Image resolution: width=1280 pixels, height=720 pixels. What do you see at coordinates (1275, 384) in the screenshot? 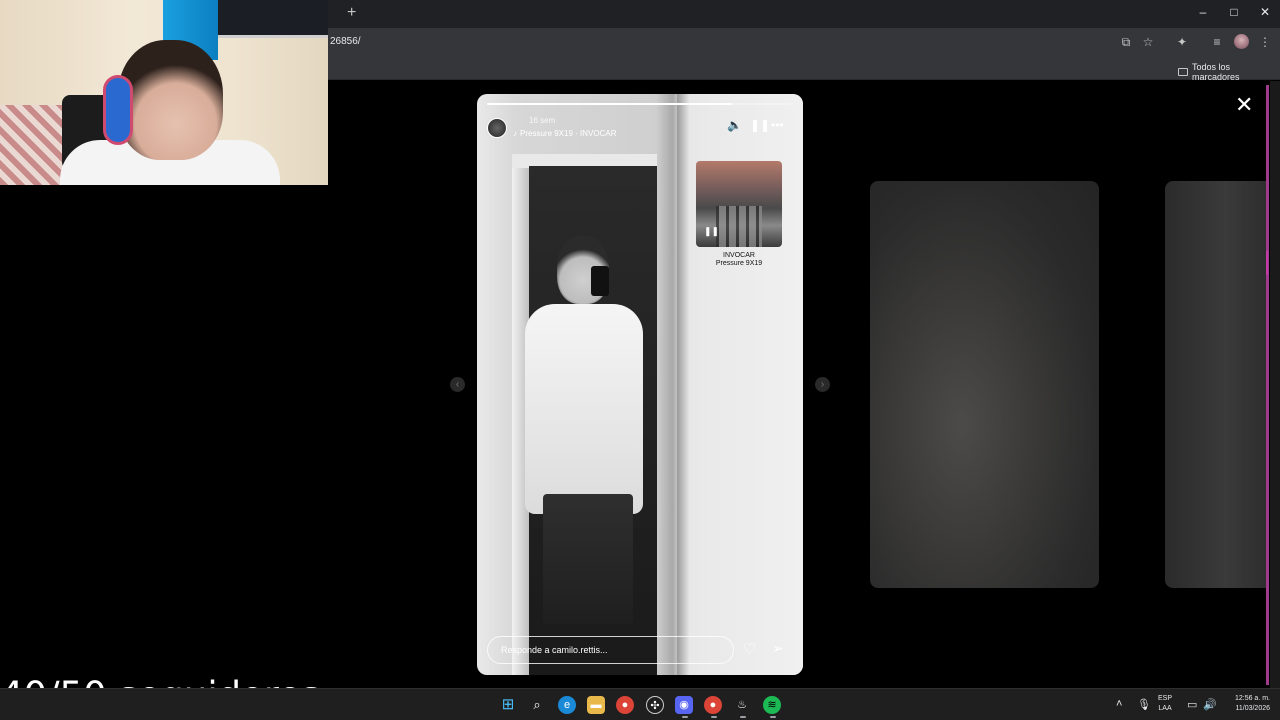
I see `page-scrollbar` at bounding box center [1275, 384].